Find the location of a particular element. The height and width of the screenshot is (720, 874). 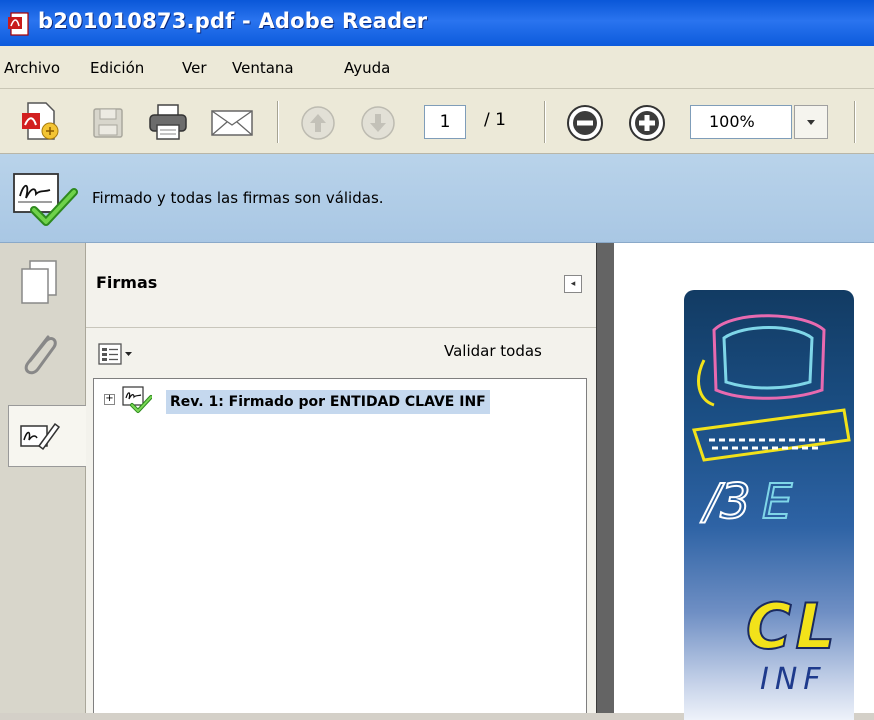

print-icon is located at coordinates (168, 122).